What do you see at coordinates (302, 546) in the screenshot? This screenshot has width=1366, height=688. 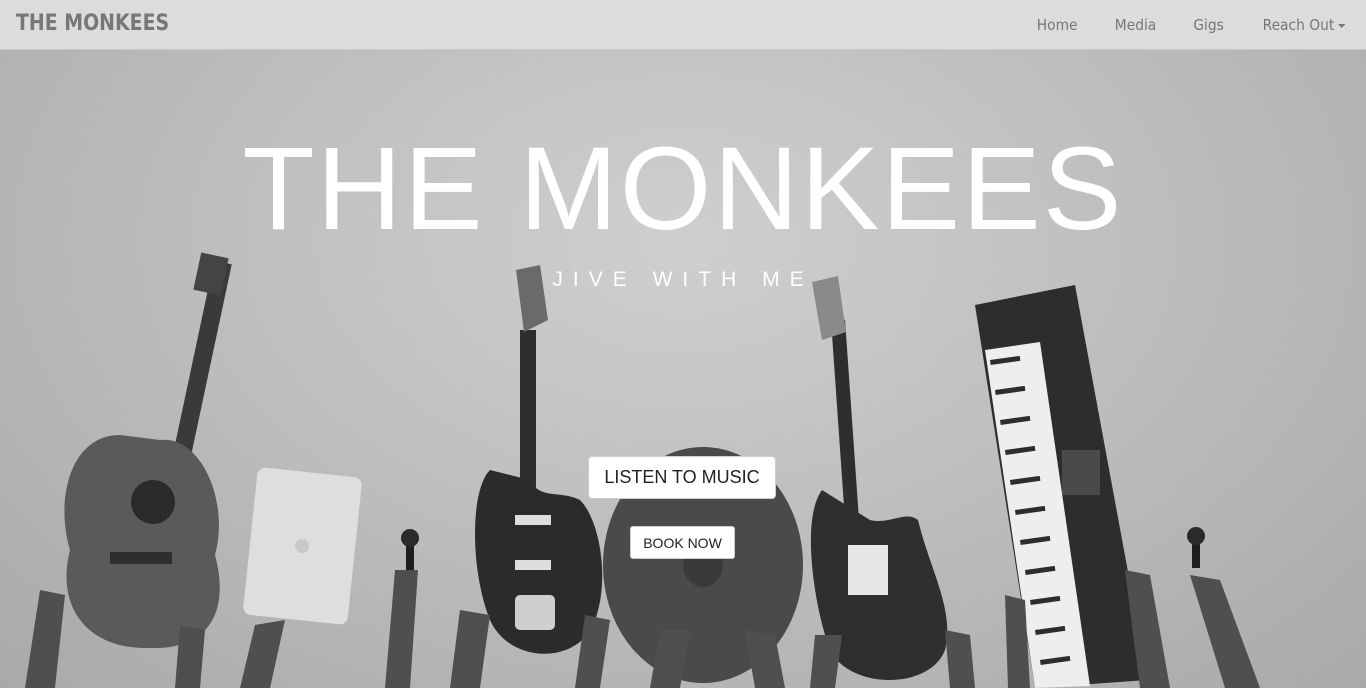 I see `tablet-illustration` at bounding box center [302, 546].